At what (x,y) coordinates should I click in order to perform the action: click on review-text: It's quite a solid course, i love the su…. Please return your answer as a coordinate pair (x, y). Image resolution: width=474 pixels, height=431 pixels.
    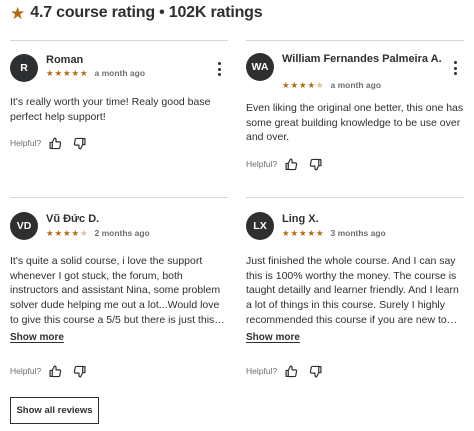
    Looking at the image, I should click on (117, 290).